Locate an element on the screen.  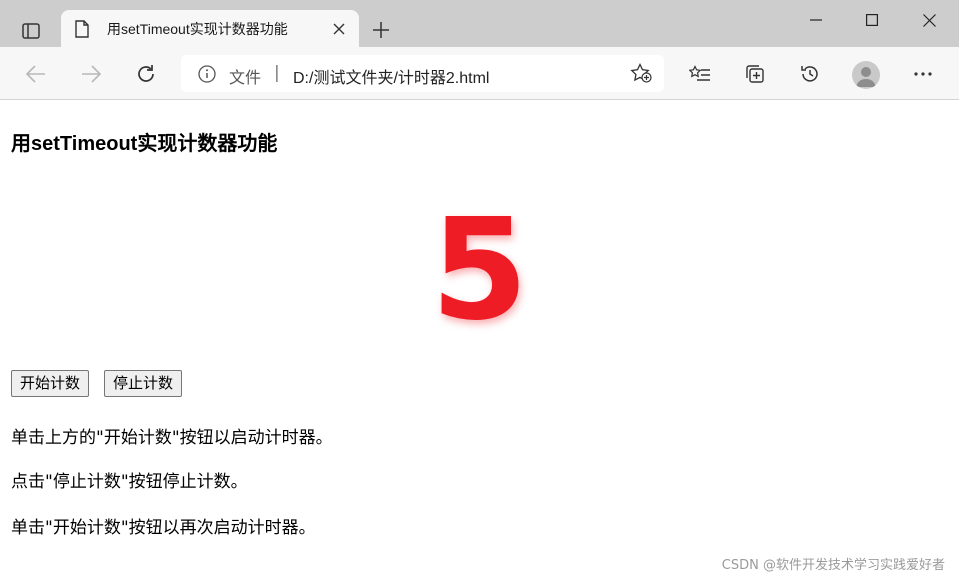
refresh-icon is located at coordinates (146, 74).